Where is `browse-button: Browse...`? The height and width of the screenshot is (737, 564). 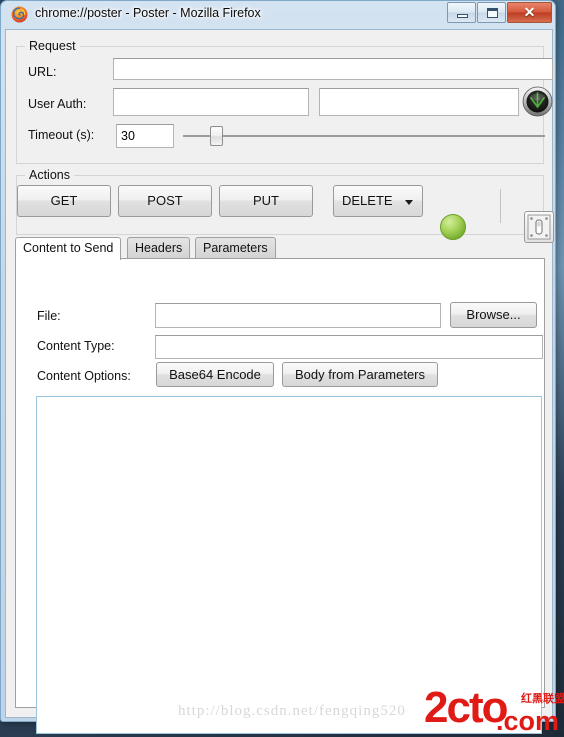 browse-button: Browse... is located at coordinates (493, 315).